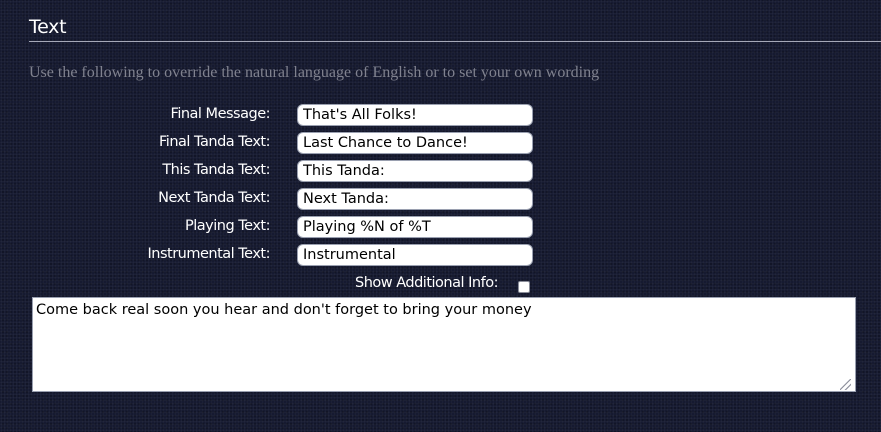 The width and height of the screenshot is (881, 432). I want to click on show-additional-info-checkbox, so click(524, 287).